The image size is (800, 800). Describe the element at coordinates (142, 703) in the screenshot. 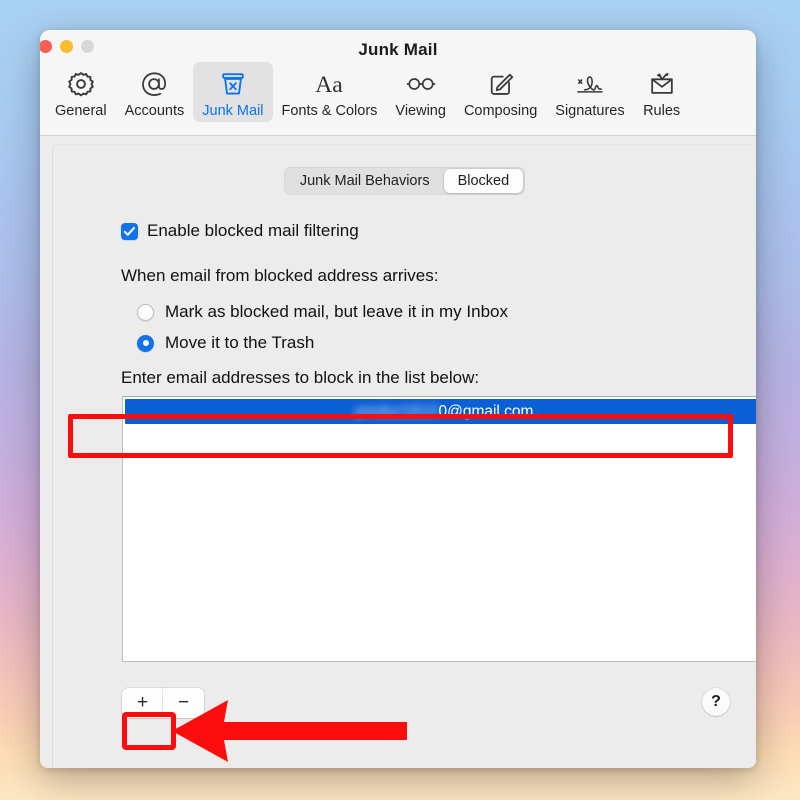

I see `add-address-button: +` at that location.